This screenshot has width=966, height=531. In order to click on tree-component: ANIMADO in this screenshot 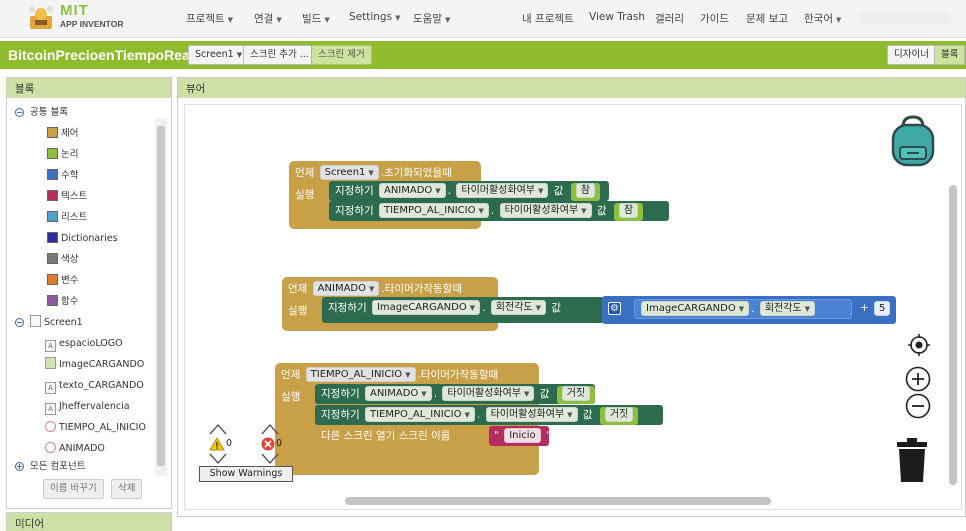, I will do `click(75, 449)`.